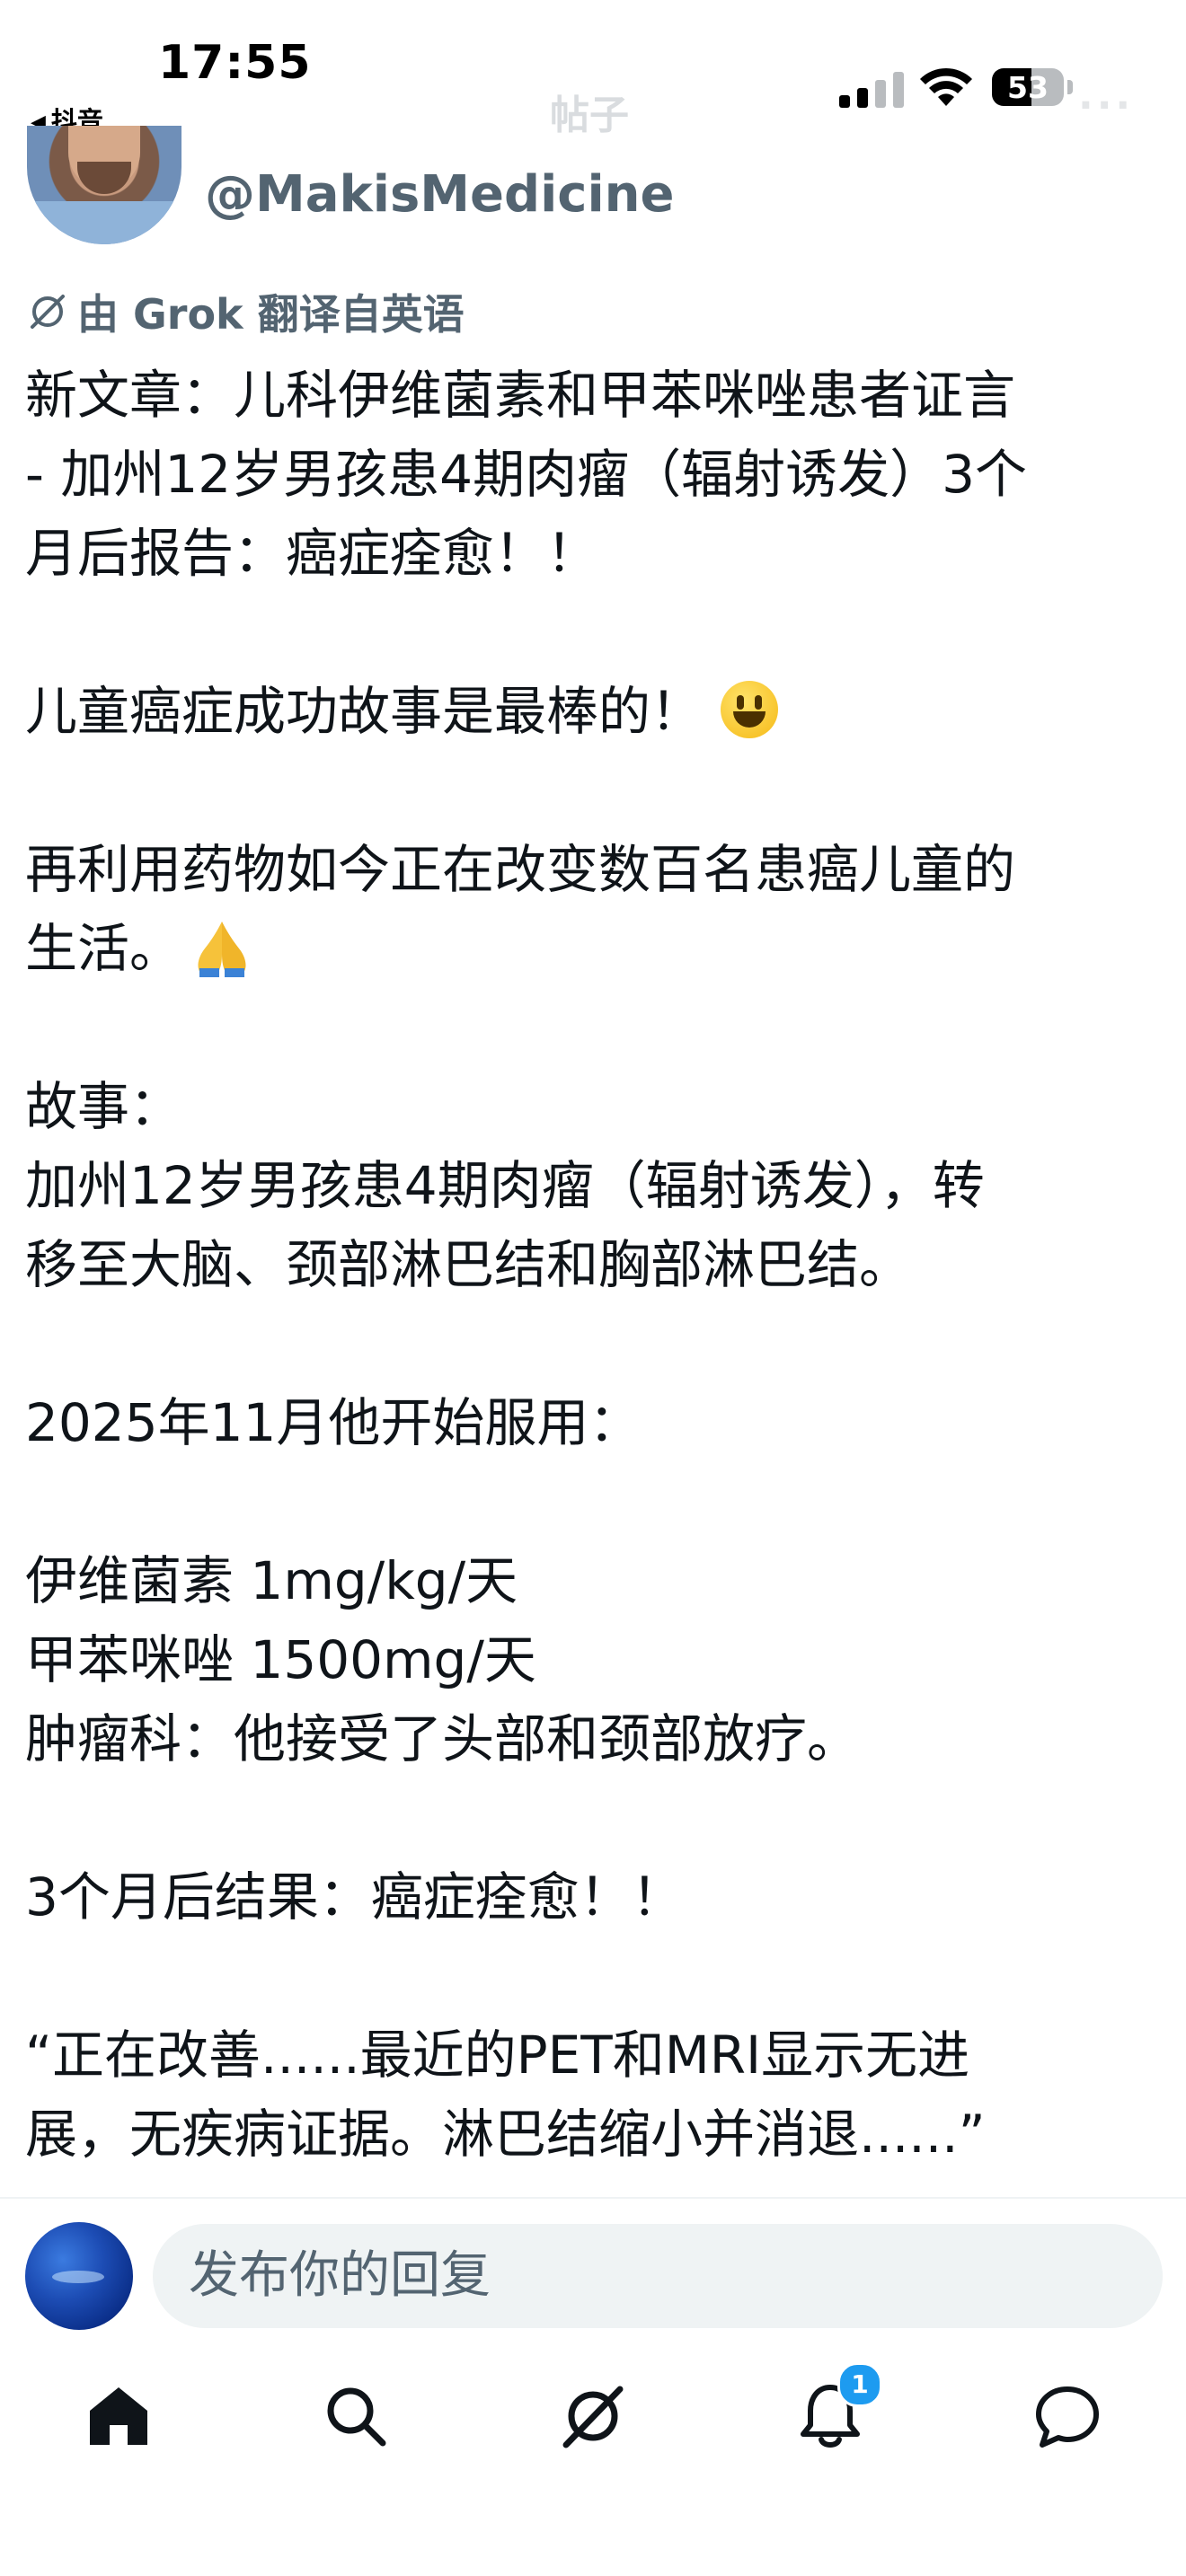  Describe the element at coordinates (354, 1897) in the screenshot. I see `post-line: 3个月后结果：癌症痊愈！！` at that location.